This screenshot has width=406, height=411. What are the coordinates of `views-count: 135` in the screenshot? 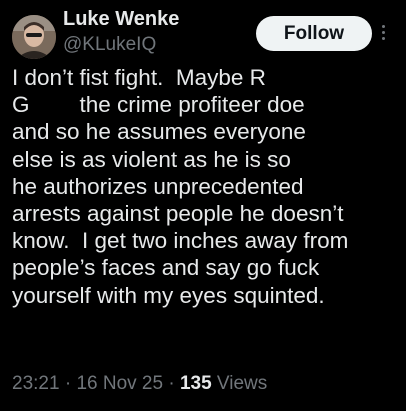 It's located at (195, 383).